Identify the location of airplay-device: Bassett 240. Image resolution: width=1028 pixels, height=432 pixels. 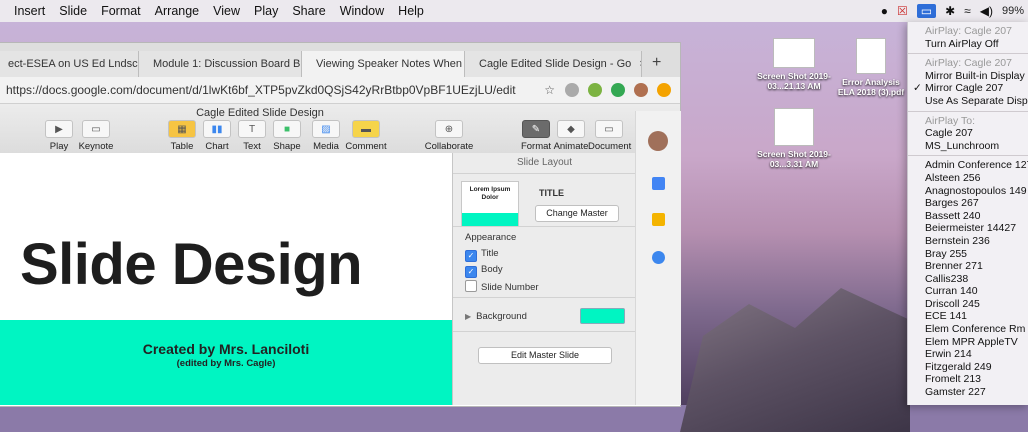
(968, 216).